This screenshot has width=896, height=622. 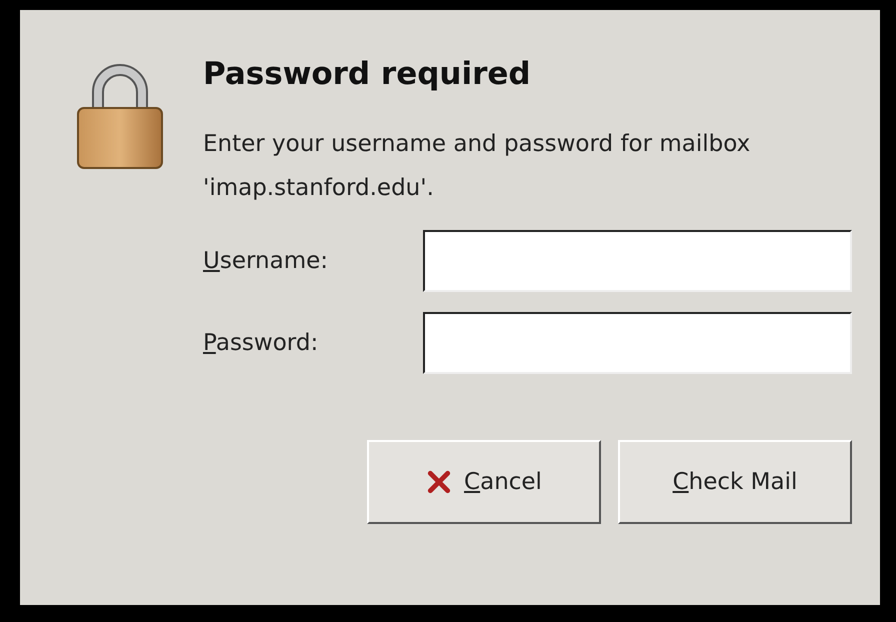 What do you see at coordinates (484, 482) in the screenshot?
I see `dialog-button: Cancel` at bounding box center [484, 482].